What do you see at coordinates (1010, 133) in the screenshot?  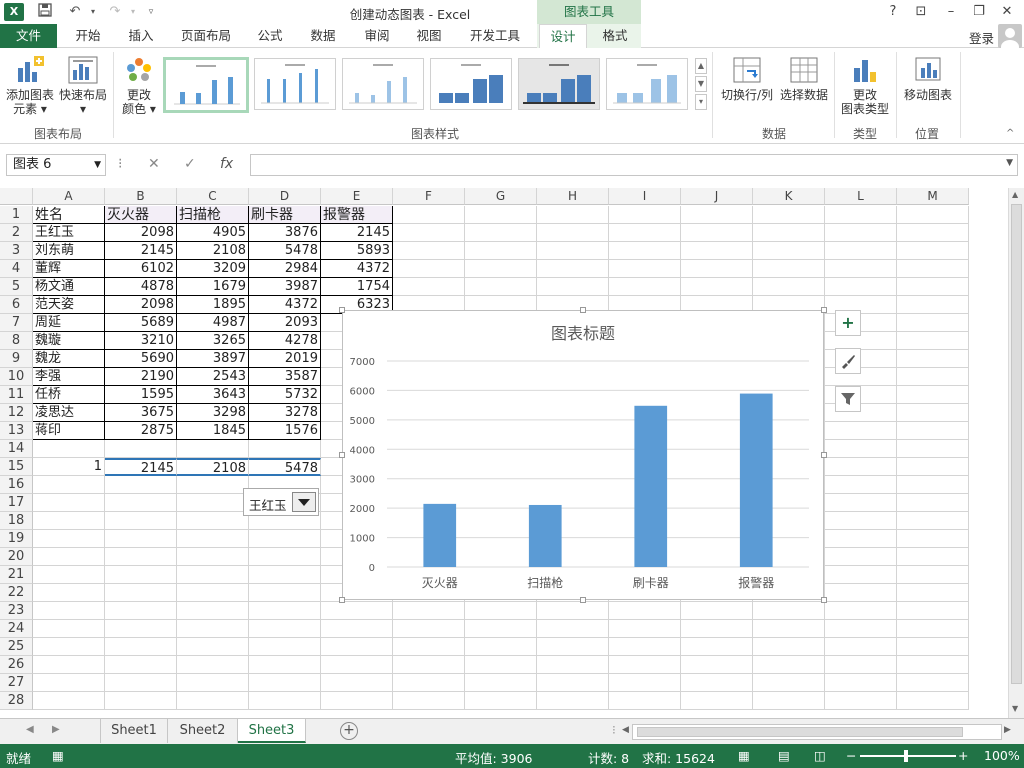 I see `collapse-ribbon-icon: ^` at bounding box center [1010, 133].